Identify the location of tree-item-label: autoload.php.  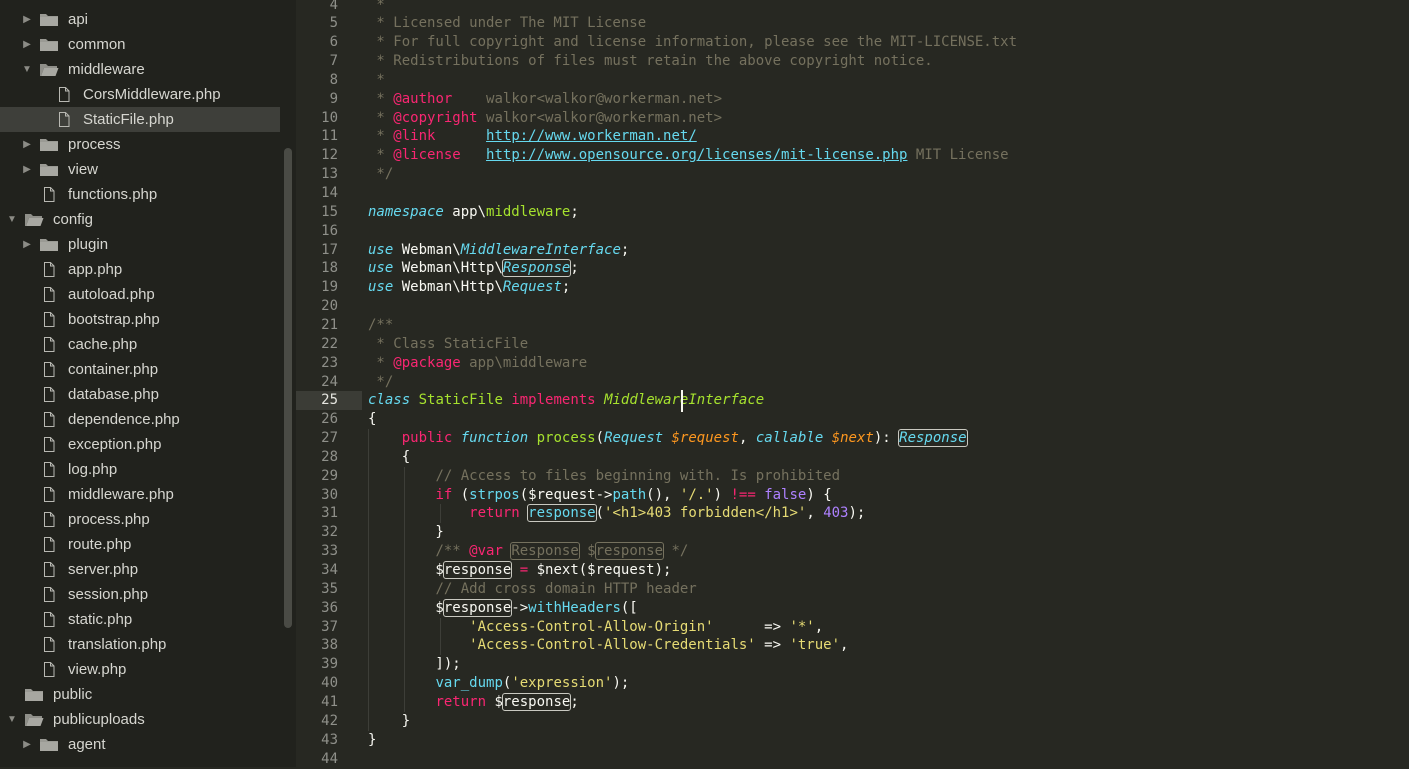
(111, 294).